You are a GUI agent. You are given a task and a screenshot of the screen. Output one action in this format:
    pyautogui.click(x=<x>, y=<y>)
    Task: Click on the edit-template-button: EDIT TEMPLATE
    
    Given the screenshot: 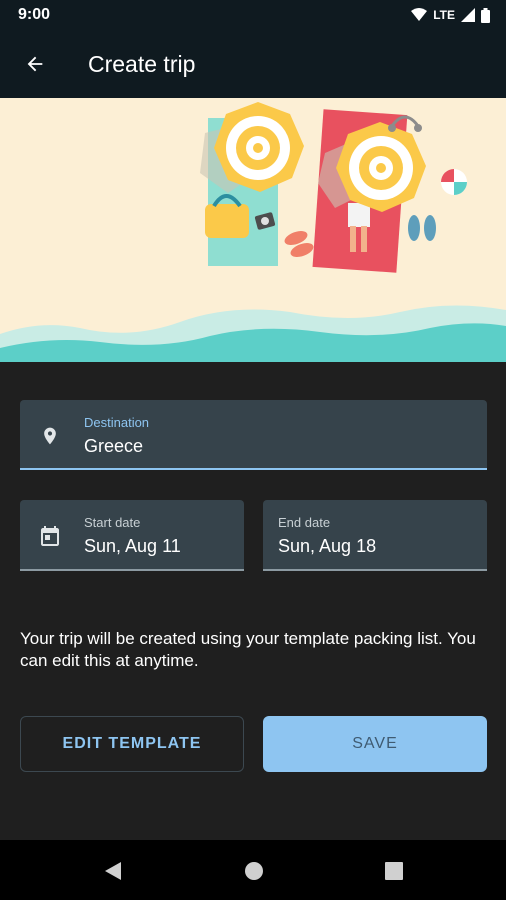 What is the action you would take?
    pyautogui.click(x=132, y=744)
    